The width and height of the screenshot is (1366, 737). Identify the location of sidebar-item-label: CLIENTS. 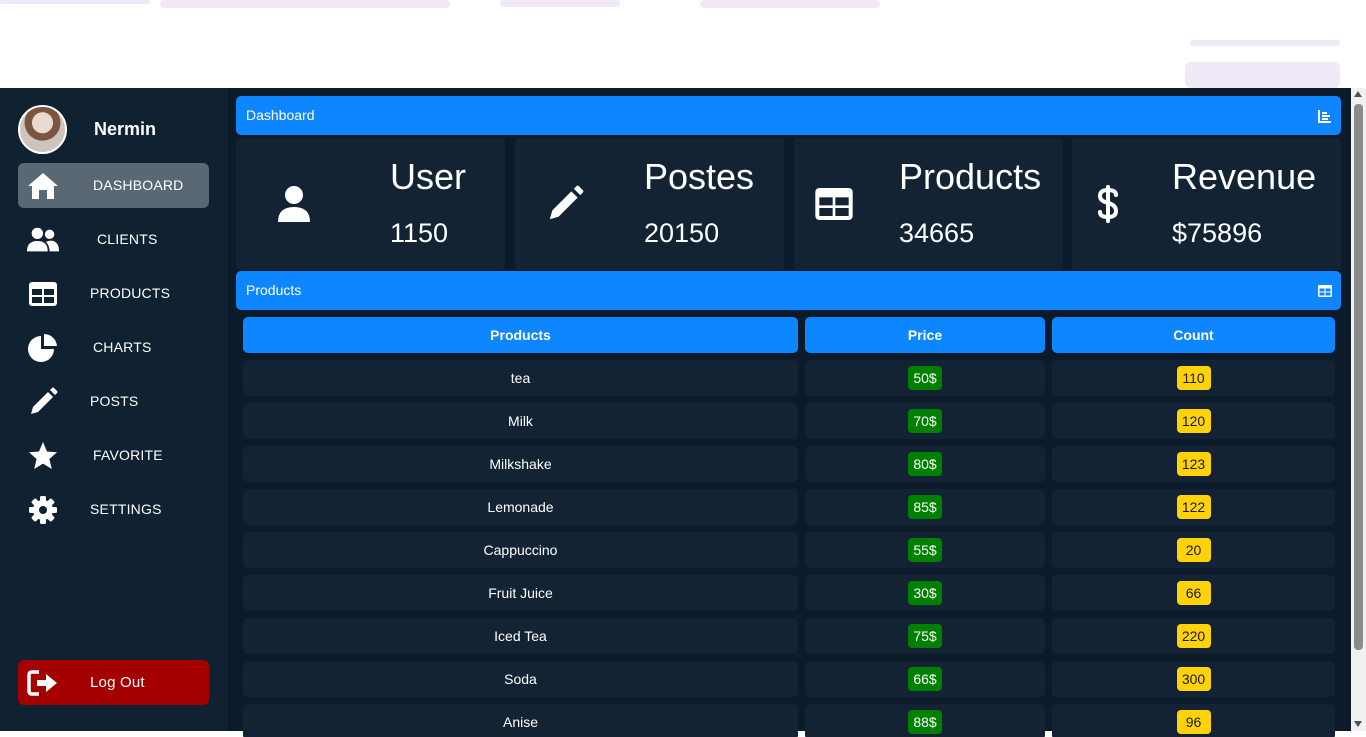
(127, 239).